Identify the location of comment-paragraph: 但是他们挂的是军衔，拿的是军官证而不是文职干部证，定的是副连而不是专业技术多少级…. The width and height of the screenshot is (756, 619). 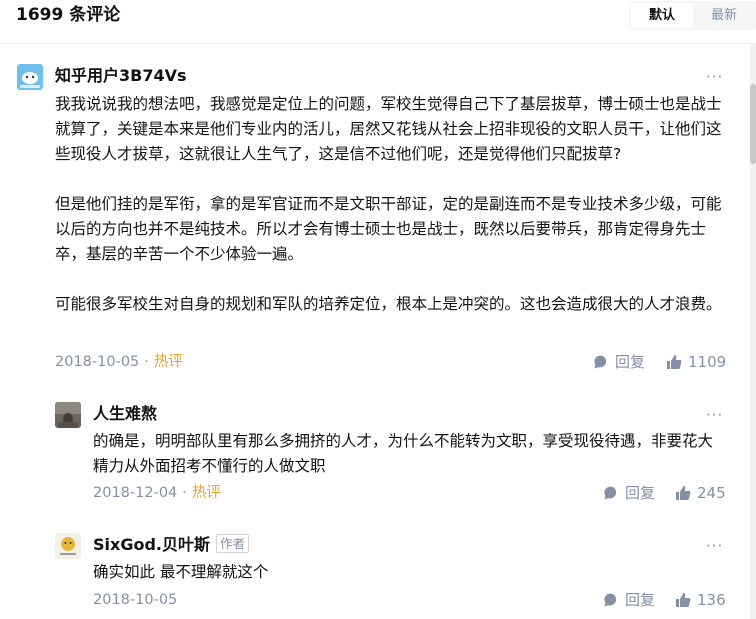
(388, 229).